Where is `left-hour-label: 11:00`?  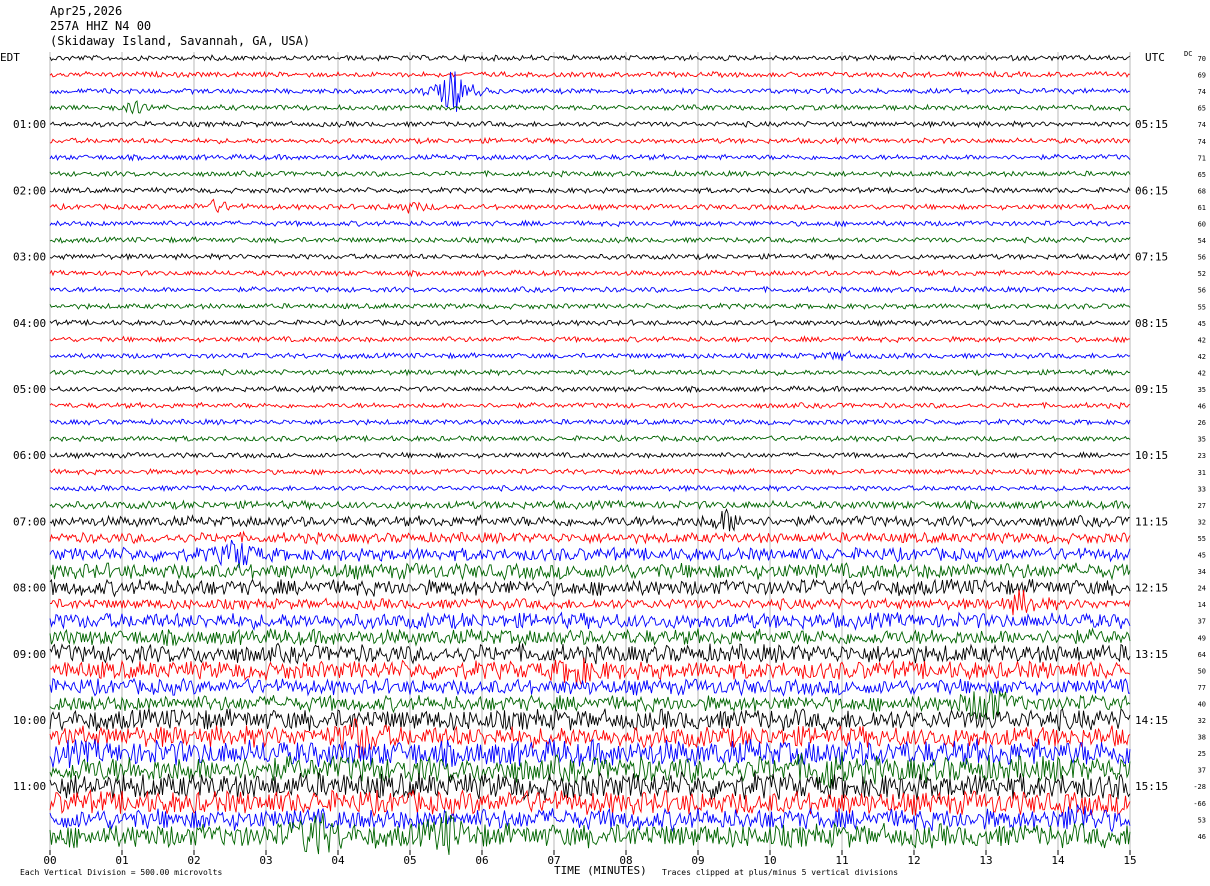 left-hour-label: 11:00 is located at coordinates (29, 786).